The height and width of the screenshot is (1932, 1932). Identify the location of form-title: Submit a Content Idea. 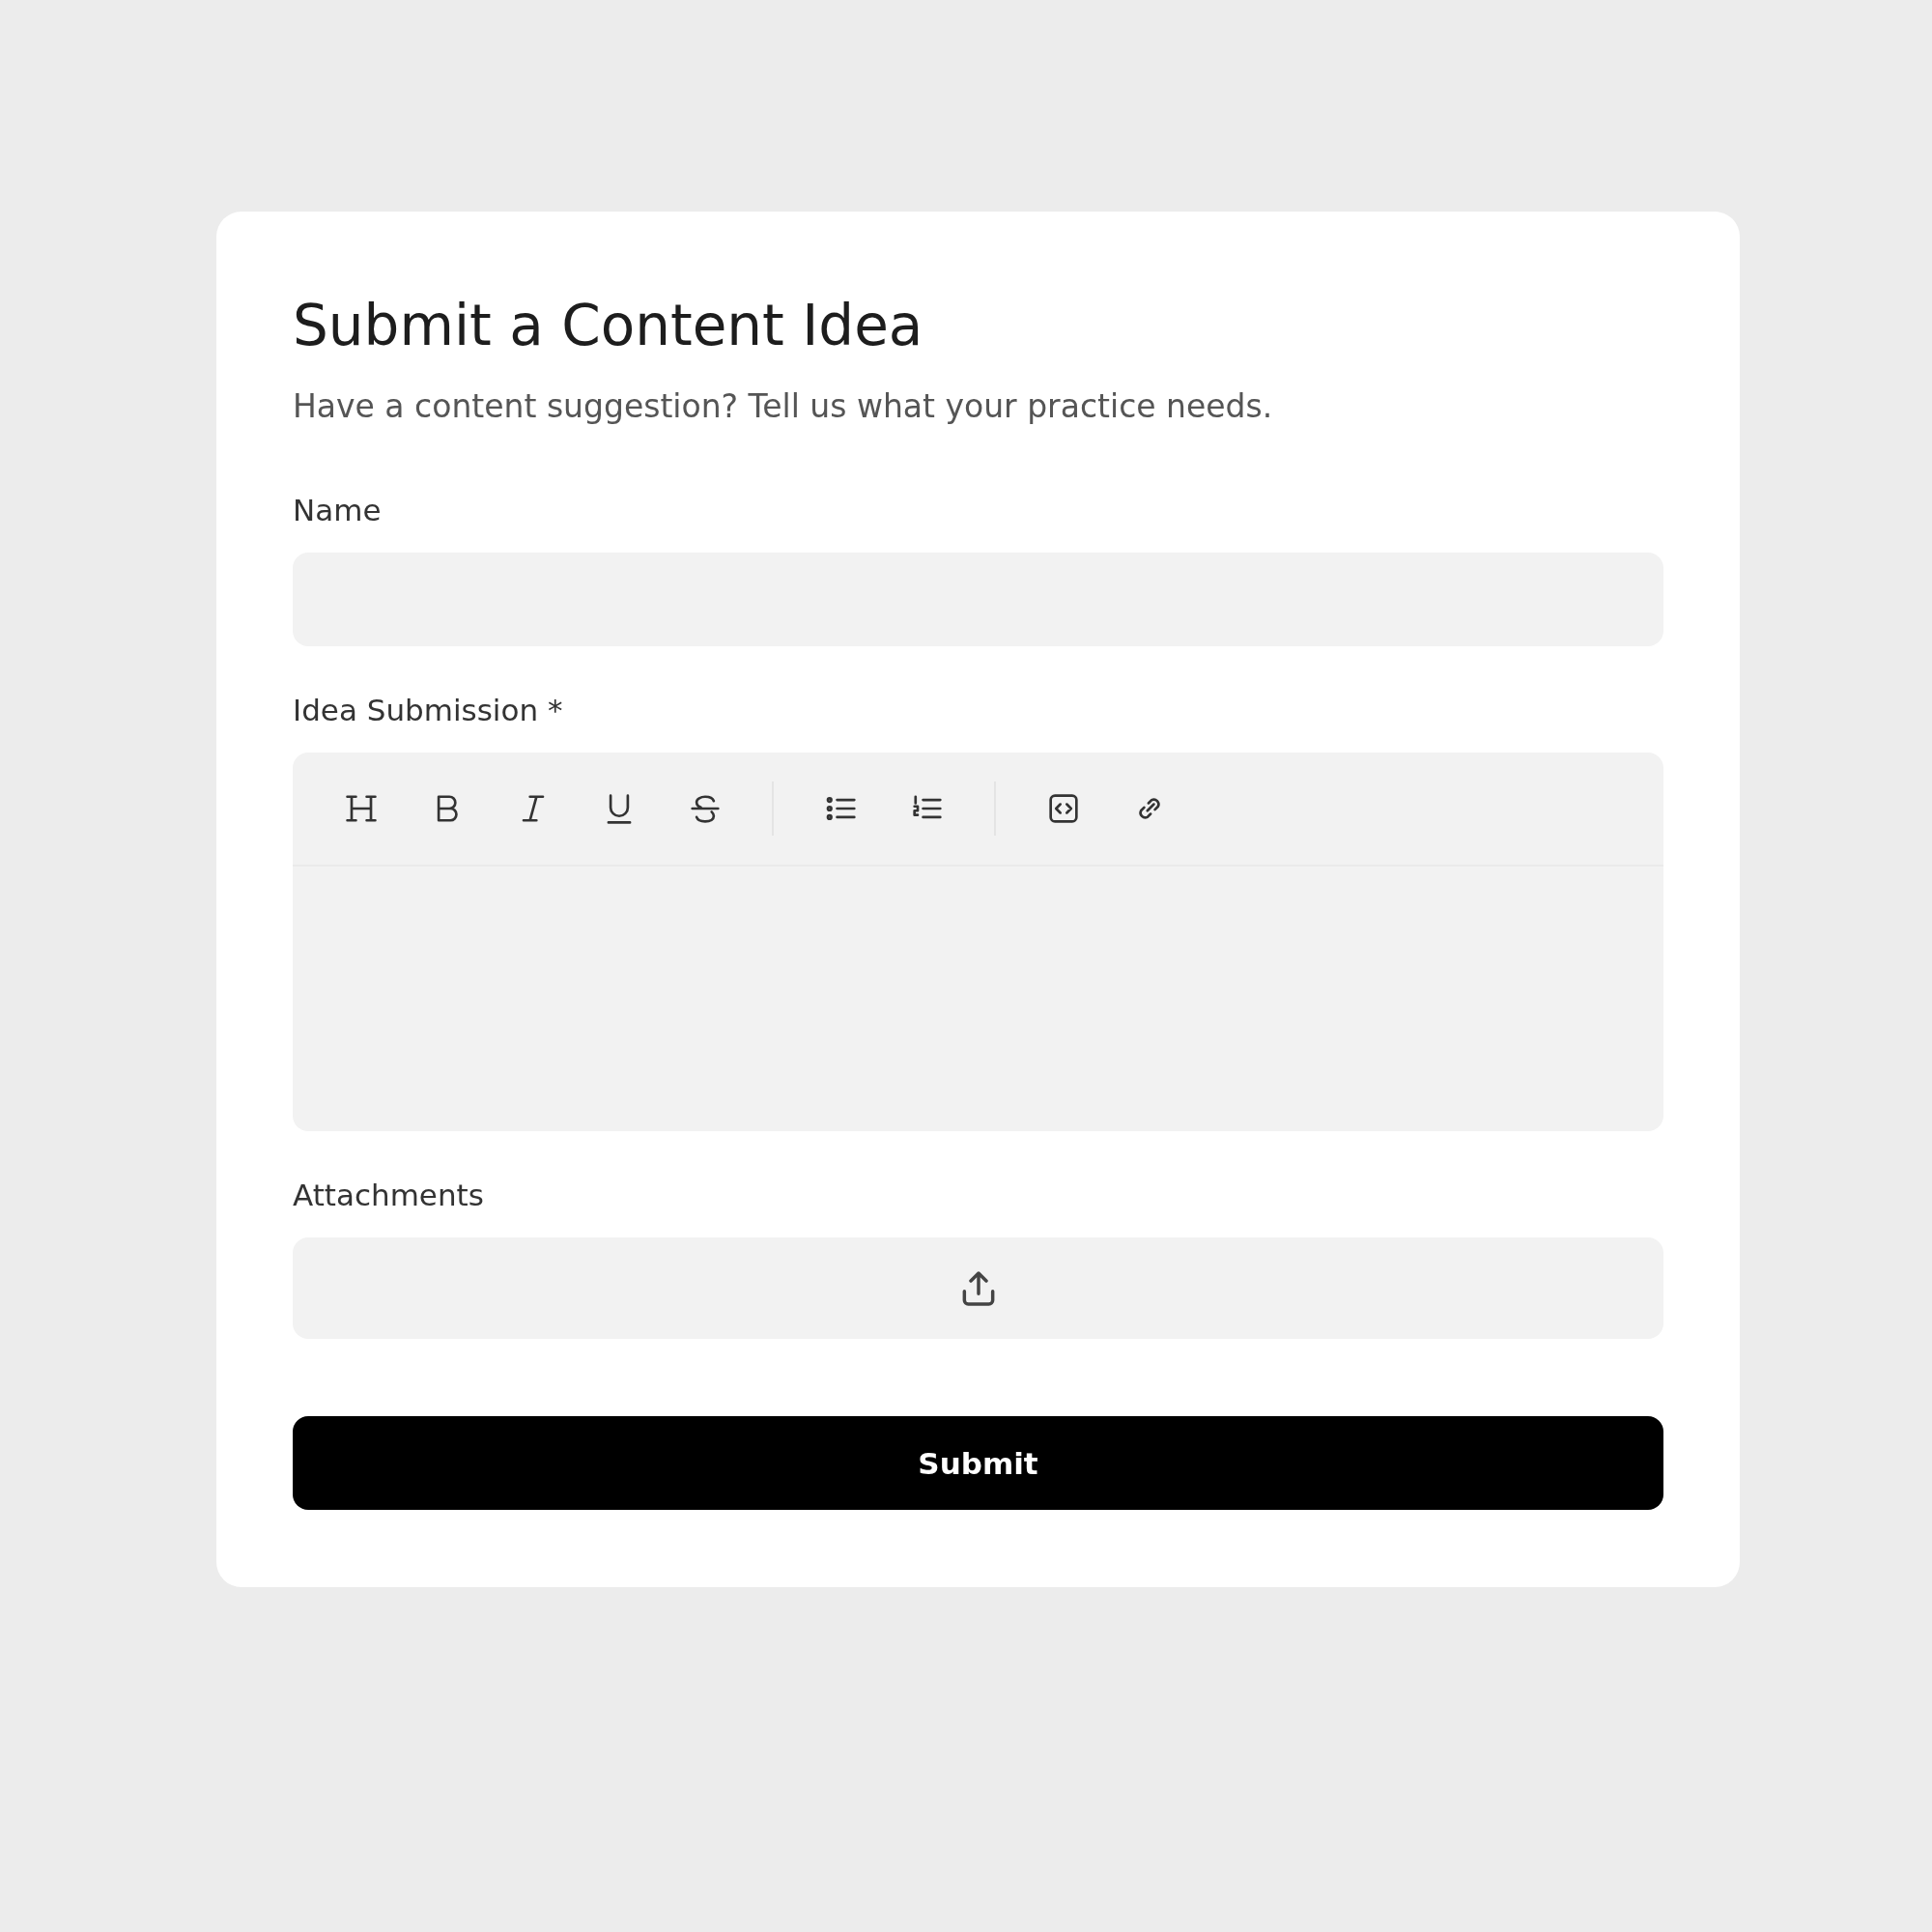
(608, 326).